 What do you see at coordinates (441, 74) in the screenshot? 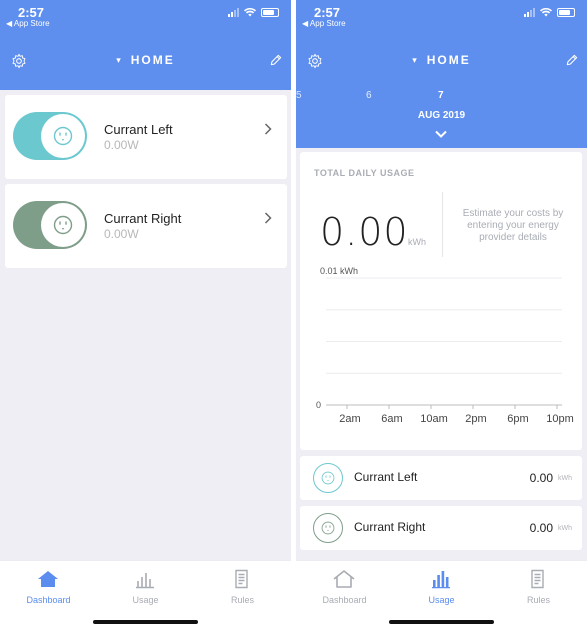
I see `header: 2:57 ◀ App Store ▾ HOME 5 6 7 AUG 2019` at bounding box center [441, 74].